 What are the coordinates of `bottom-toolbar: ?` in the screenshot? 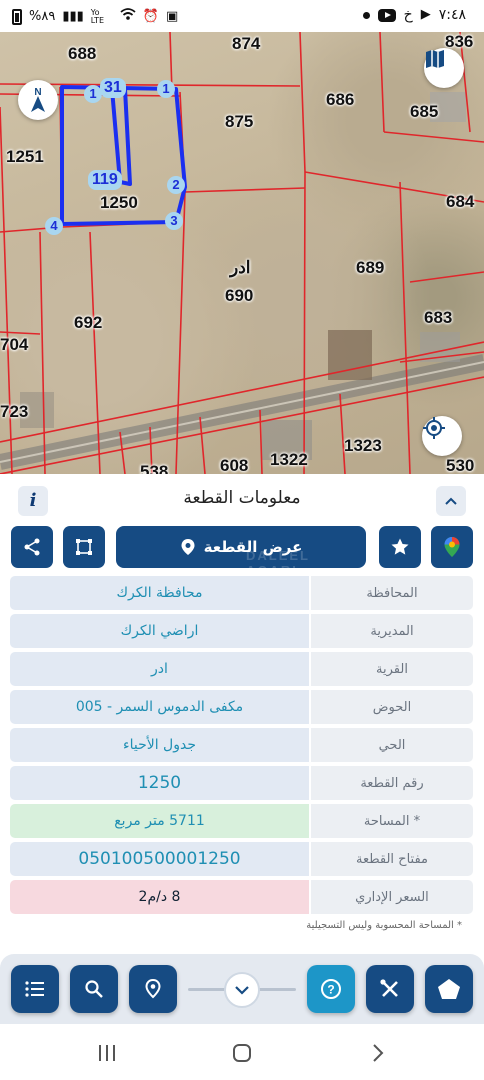 It's located at (242, 989).